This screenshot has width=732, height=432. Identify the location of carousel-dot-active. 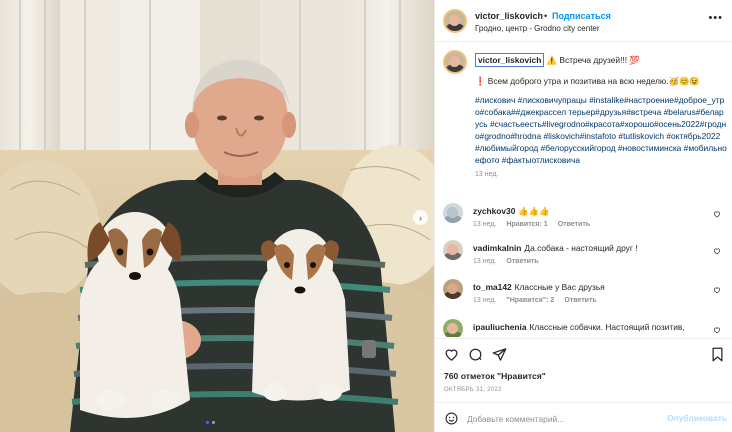
(207, 422).